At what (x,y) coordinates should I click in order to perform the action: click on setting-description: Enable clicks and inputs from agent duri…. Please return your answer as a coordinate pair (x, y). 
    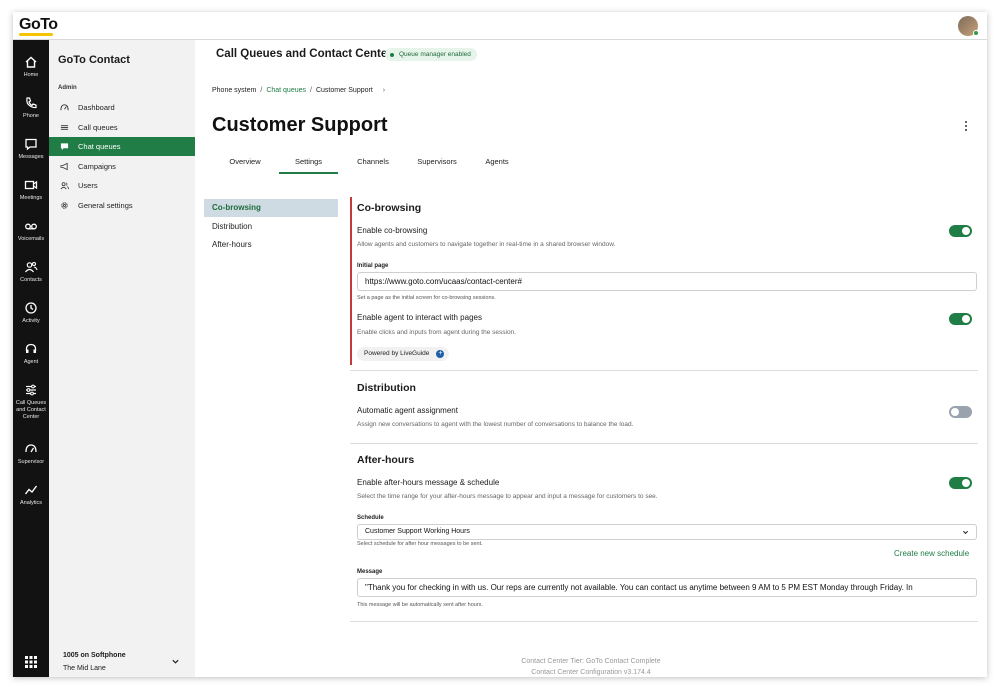
    Looking at the image, I should click on (436, 332).